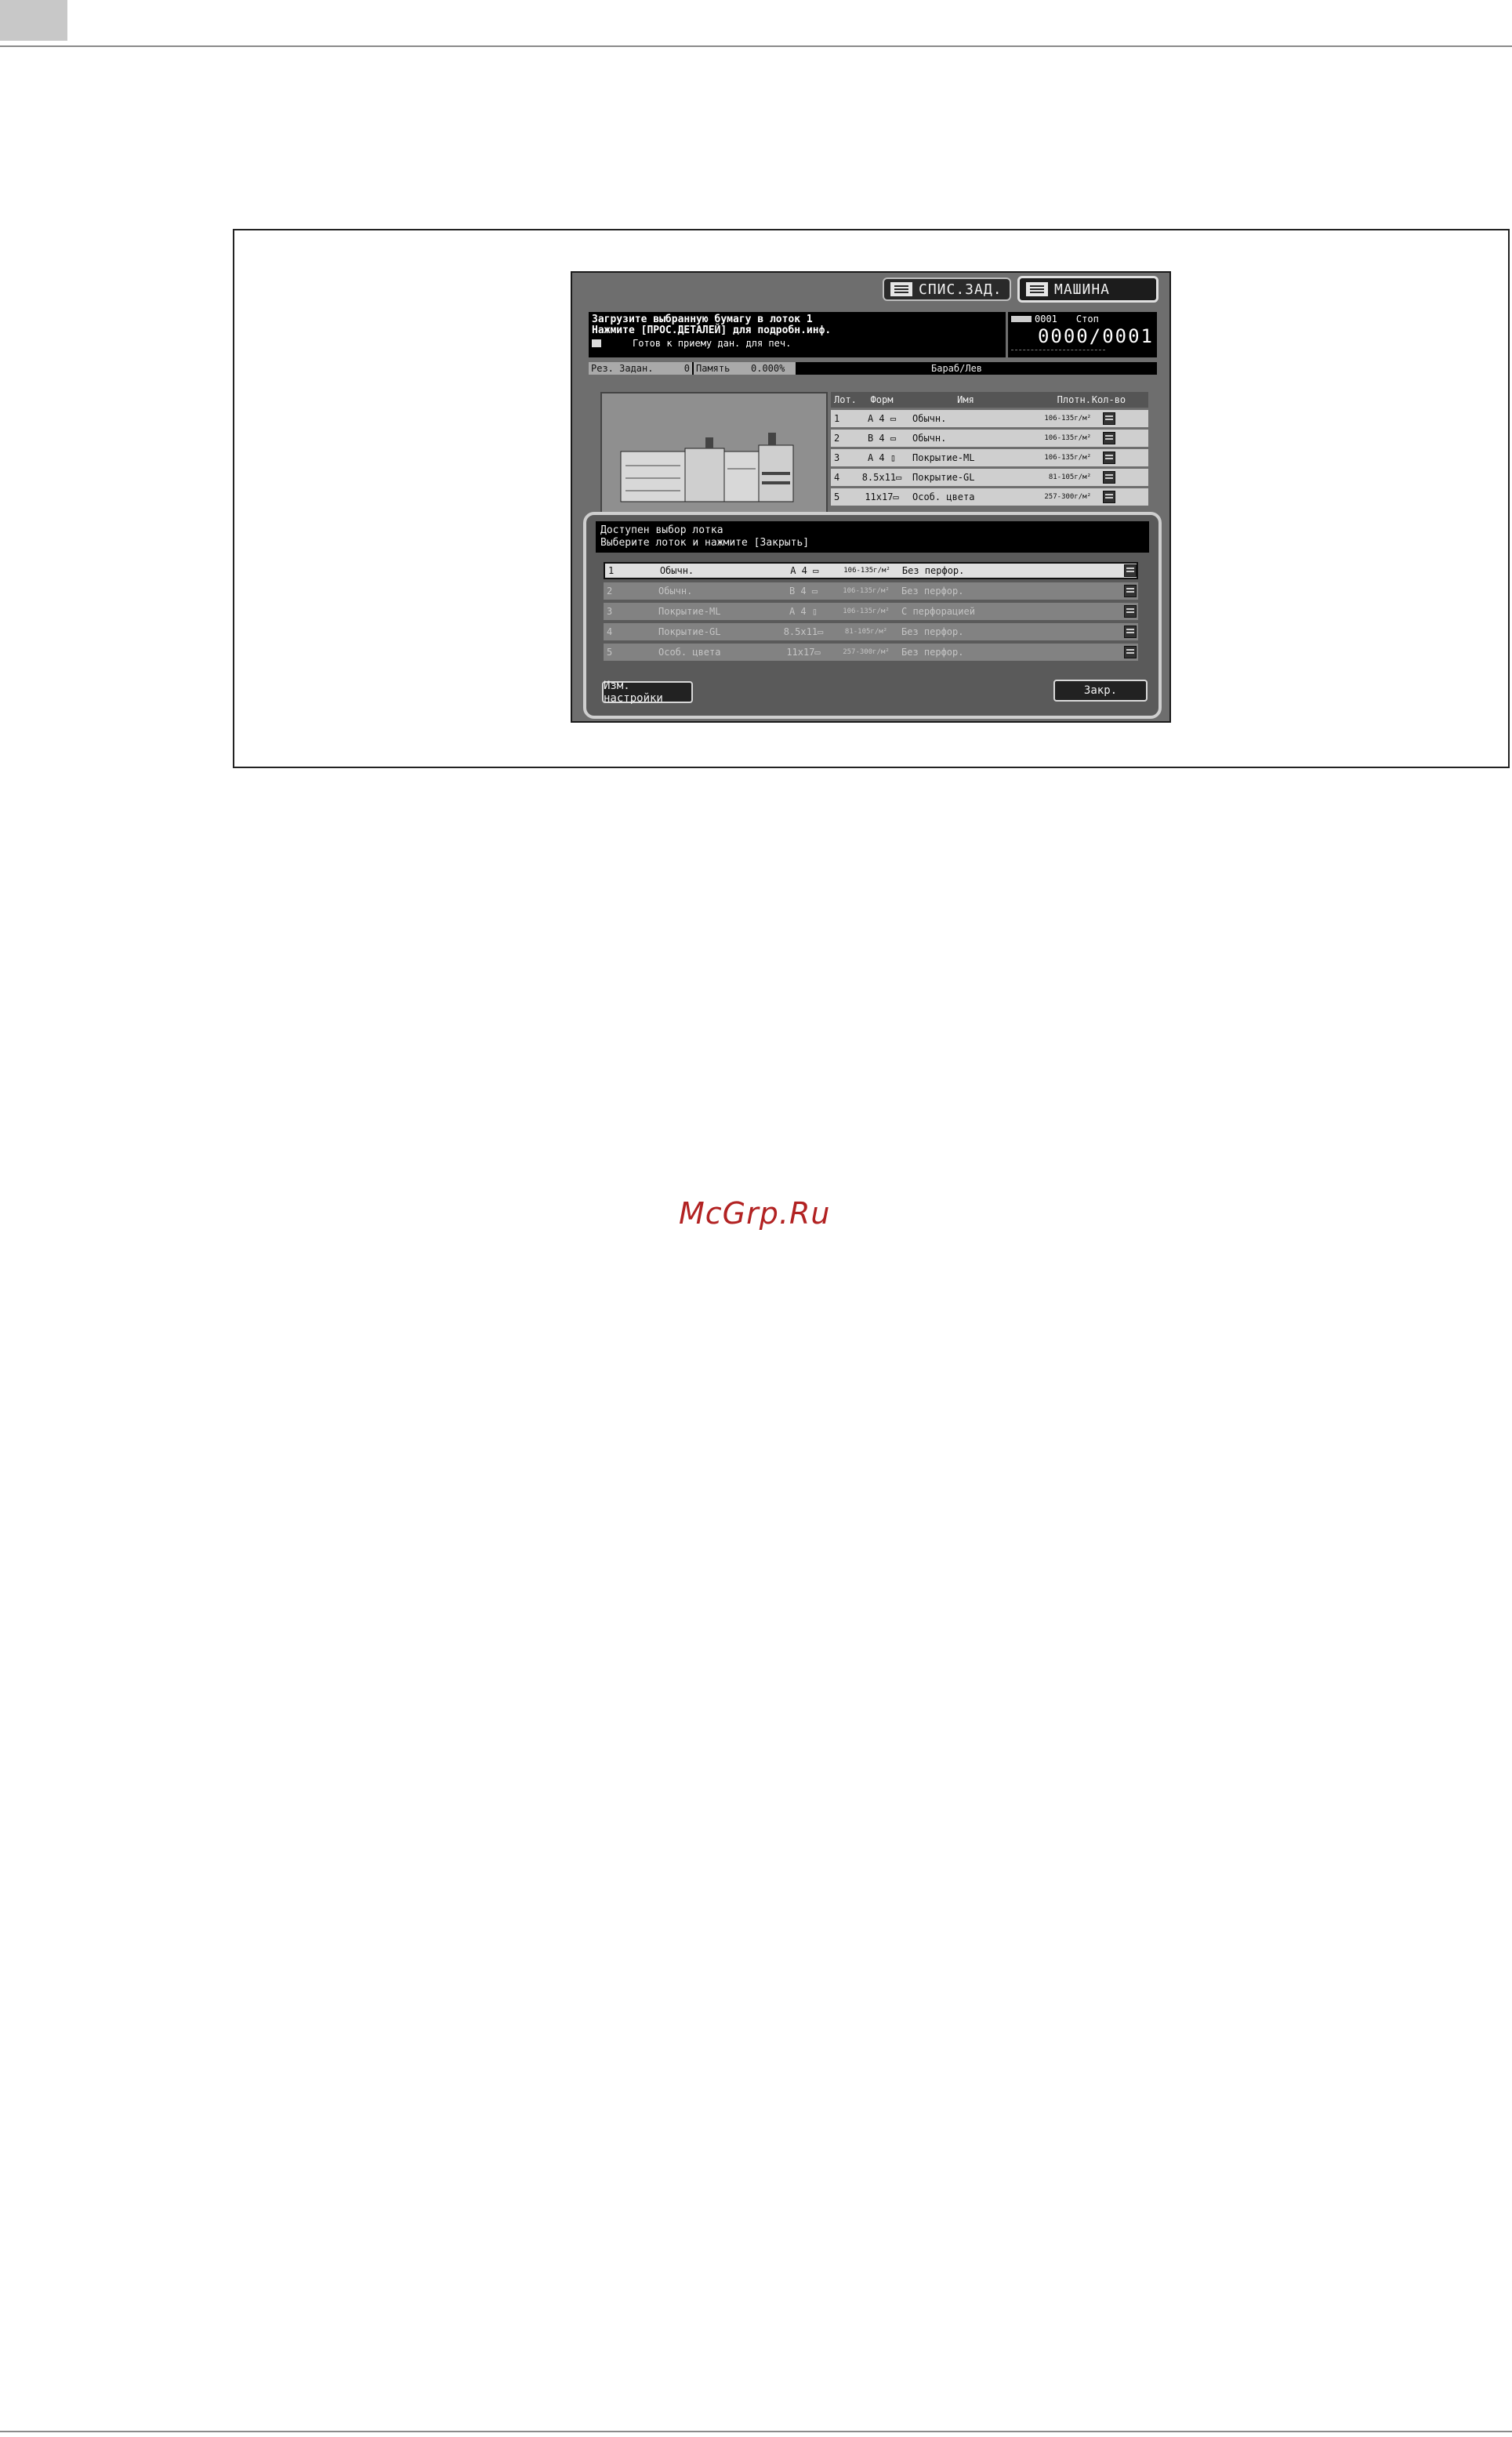 The height and width of the screenshot is (2437, 1512). I want to click on reserve-jobs-label: Рез. Задан., so click(629, 368).